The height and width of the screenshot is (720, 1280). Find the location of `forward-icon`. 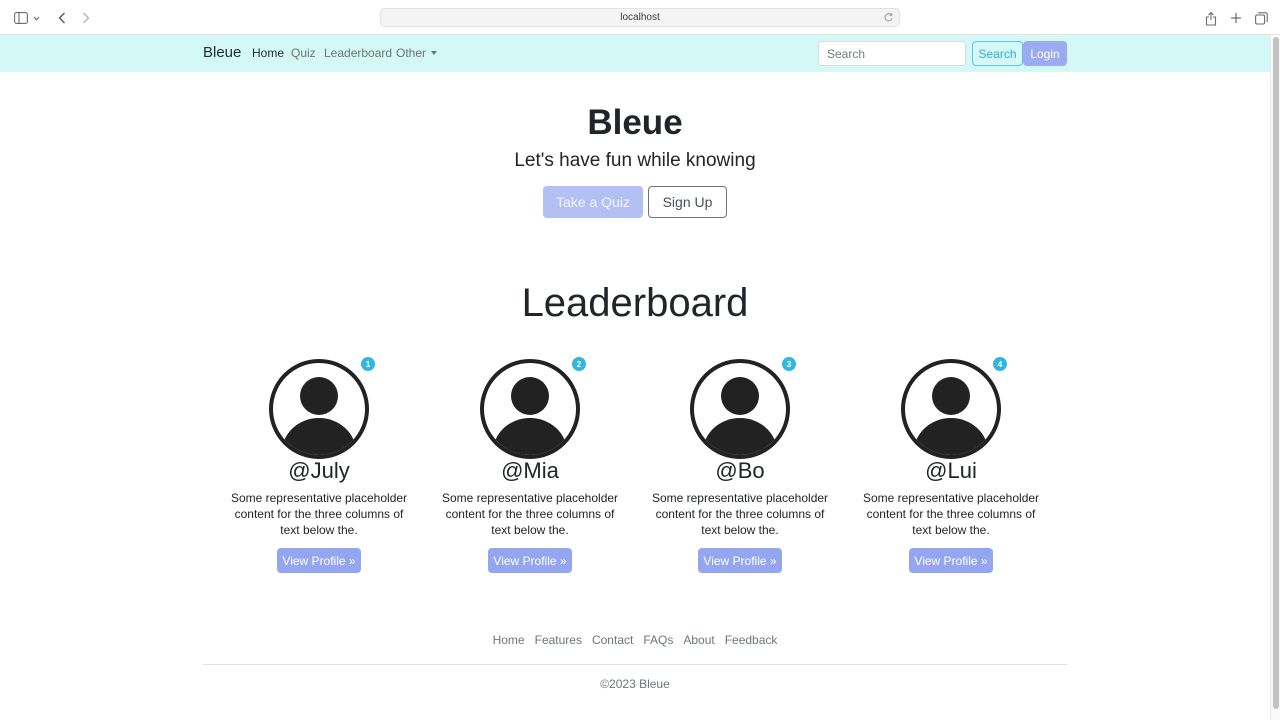

forward-icon is located at coordinates (86, 18).